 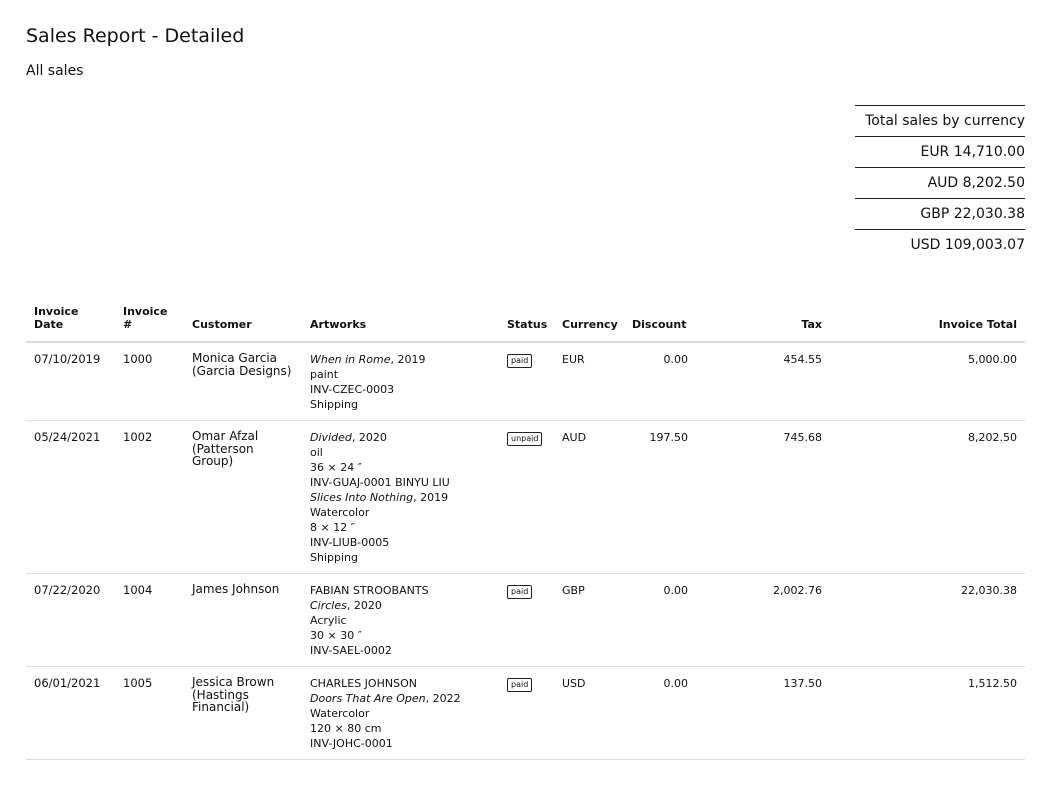 What do you see at coordinates (400, 437) in the screenshot?
I see `artwork-line: Divided, 2020` at bounding box center [400, 437].